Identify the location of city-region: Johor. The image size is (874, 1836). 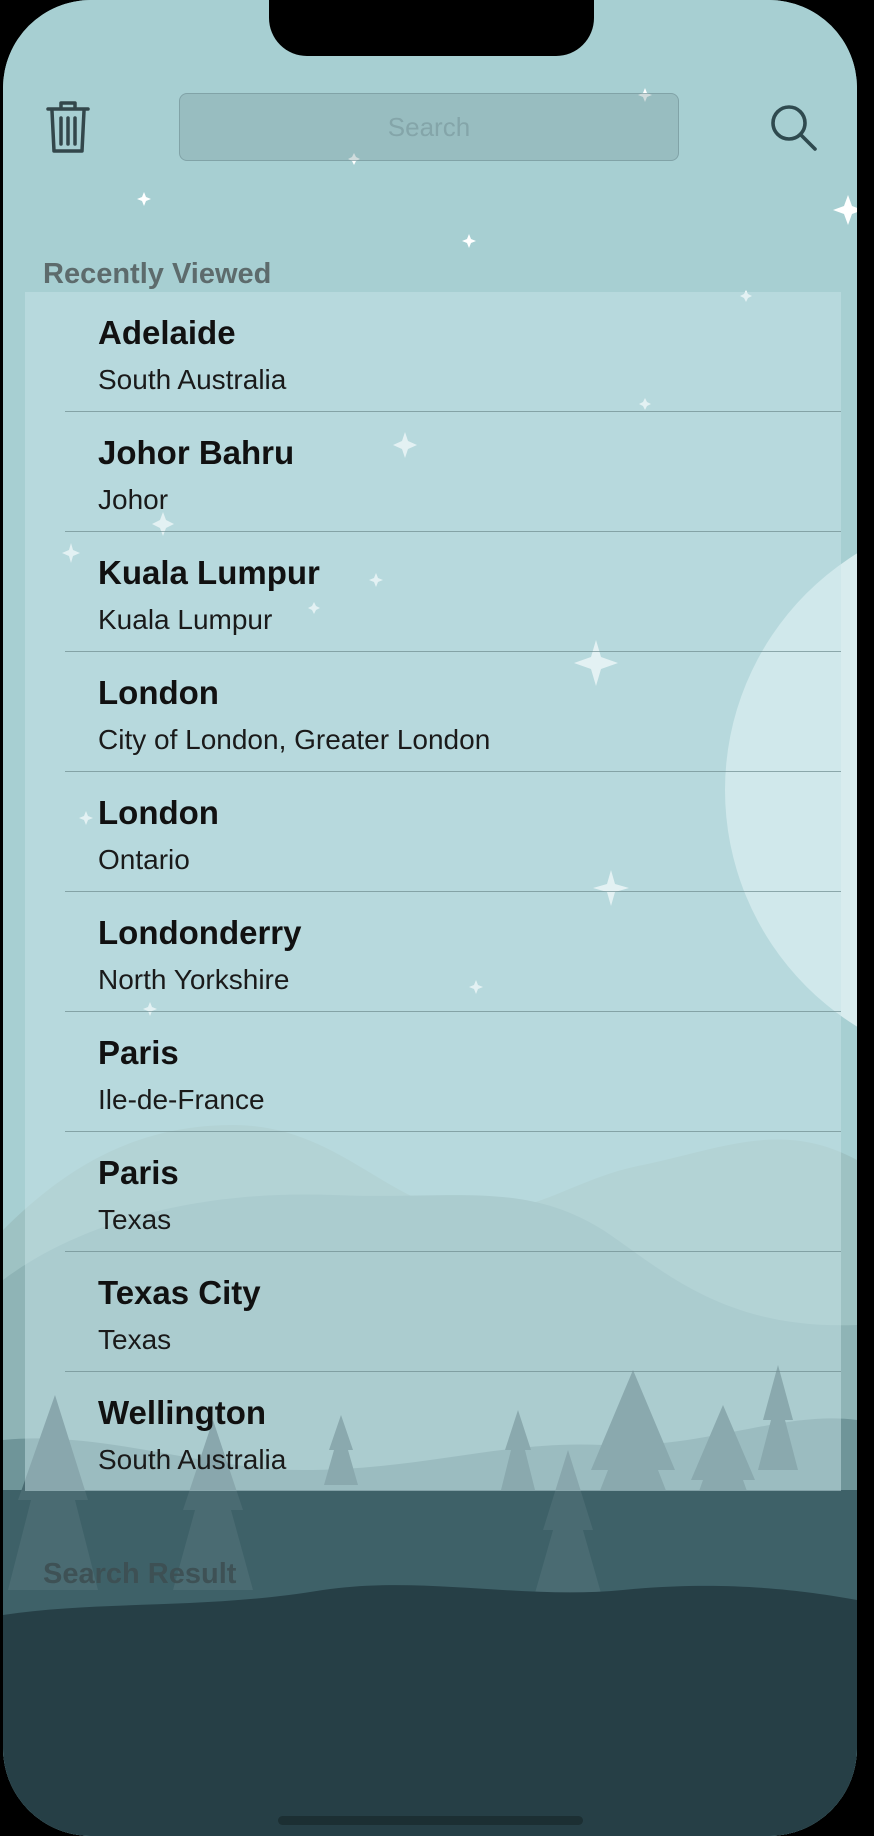
(133, 499).